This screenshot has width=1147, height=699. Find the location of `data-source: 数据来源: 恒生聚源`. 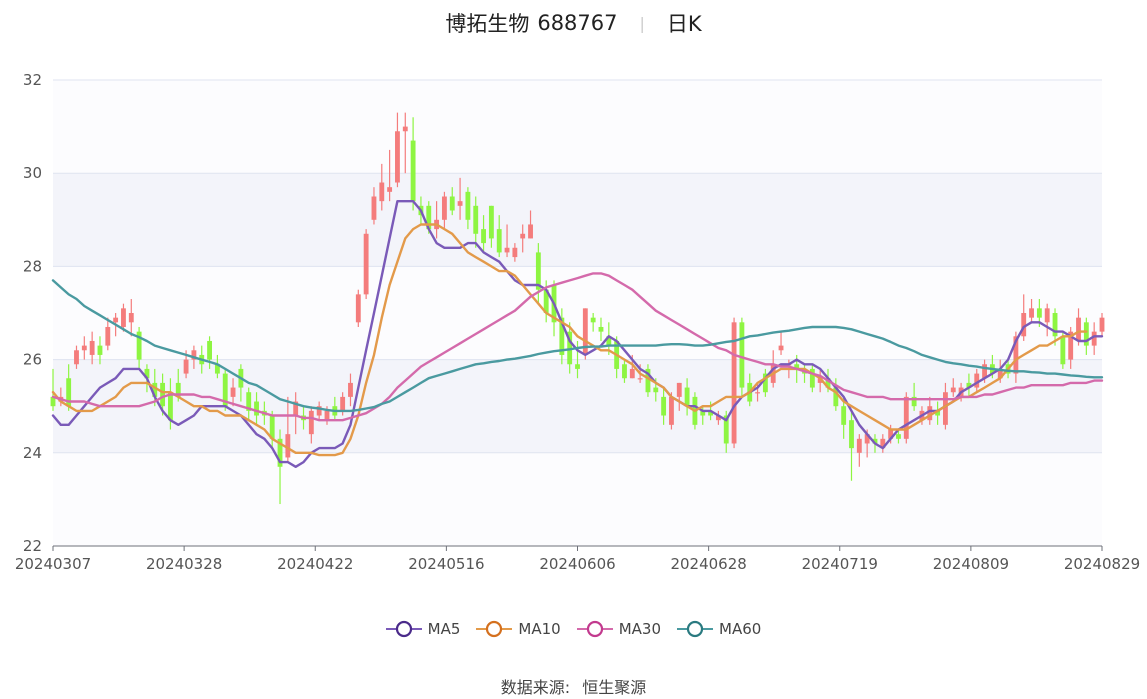

data-source: 数据来源: 恒生聚源 is located at coordinates (573, 686).